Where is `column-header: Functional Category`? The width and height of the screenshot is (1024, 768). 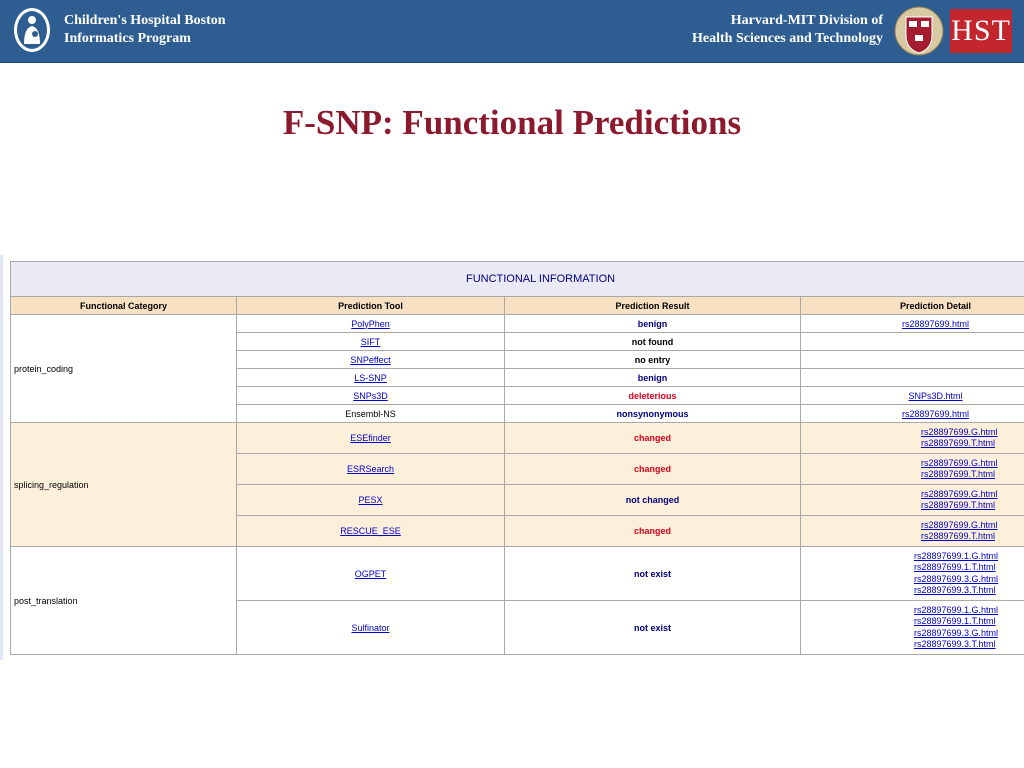
column-header: Functional Category is located at coordinates (123, 305).